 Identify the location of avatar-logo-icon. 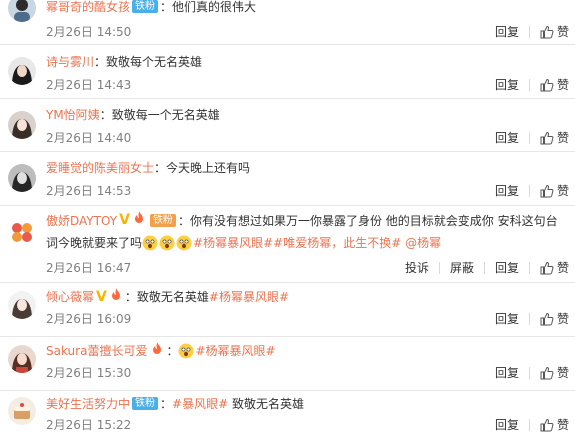
(22, 232).